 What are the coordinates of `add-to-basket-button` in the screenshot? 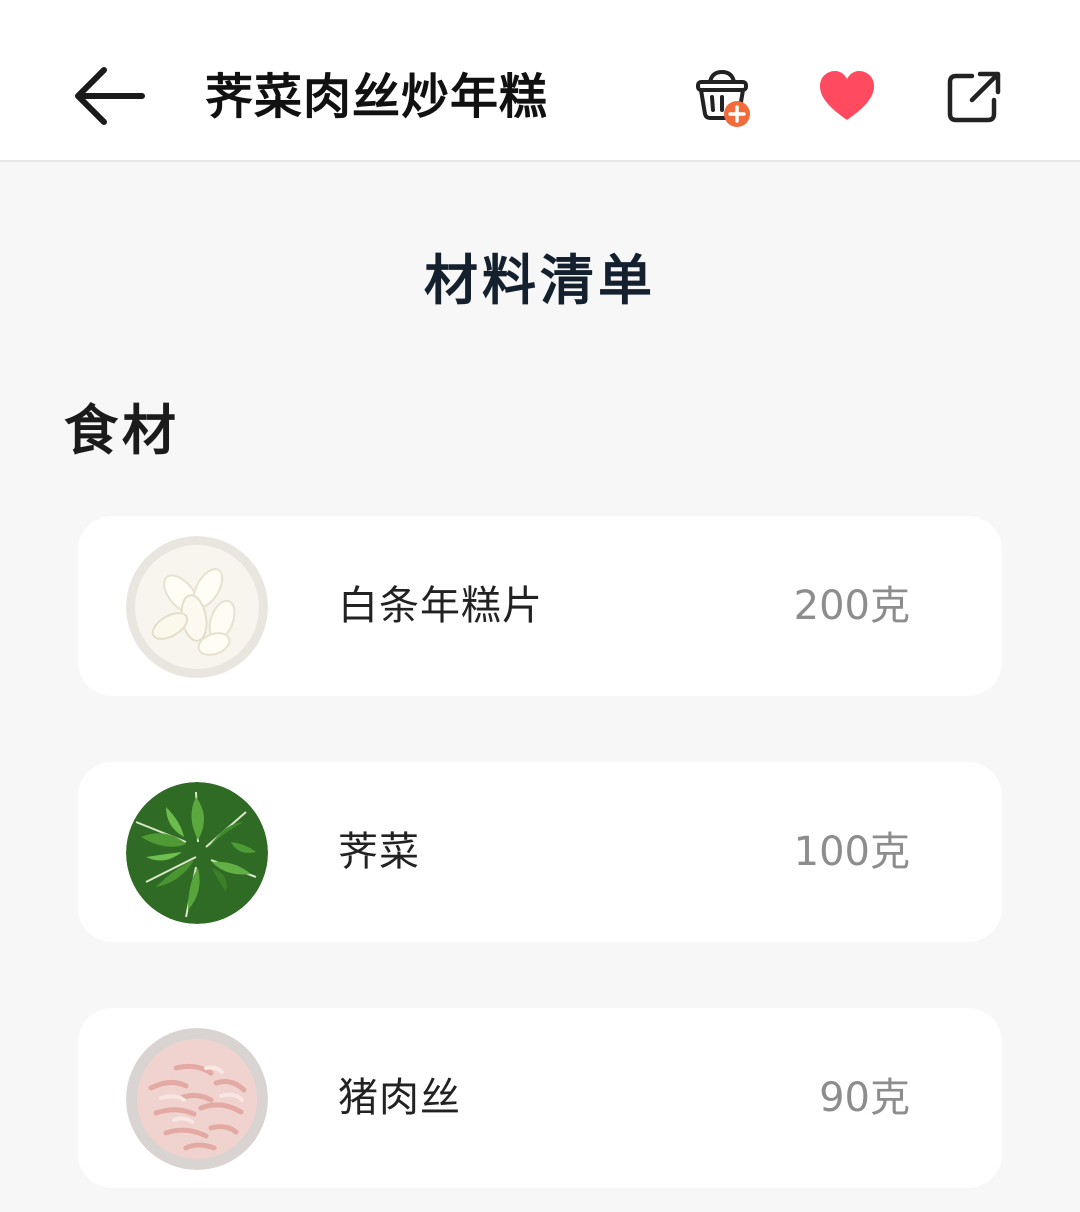 It's located at (723, 97).